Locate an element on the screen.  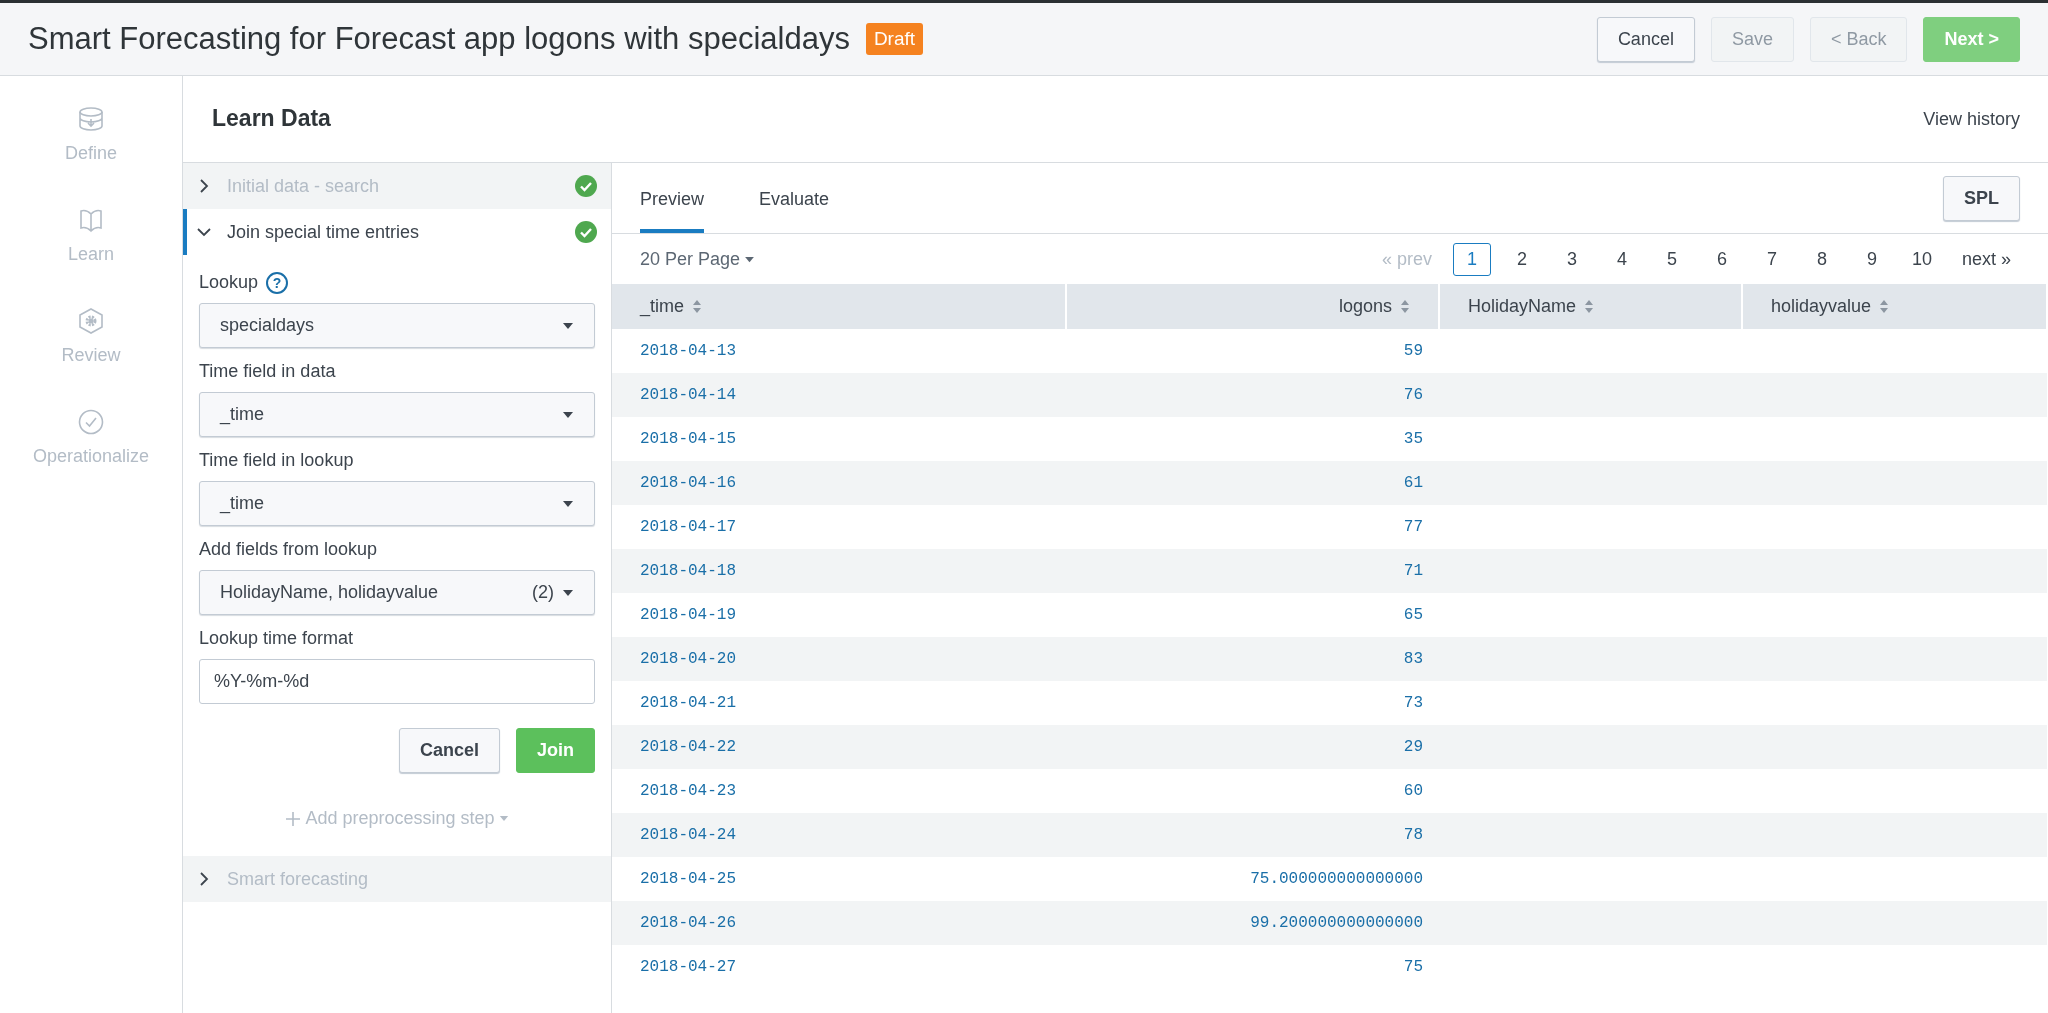
cancel-button: Cancel is located at coordinates (449, 750).